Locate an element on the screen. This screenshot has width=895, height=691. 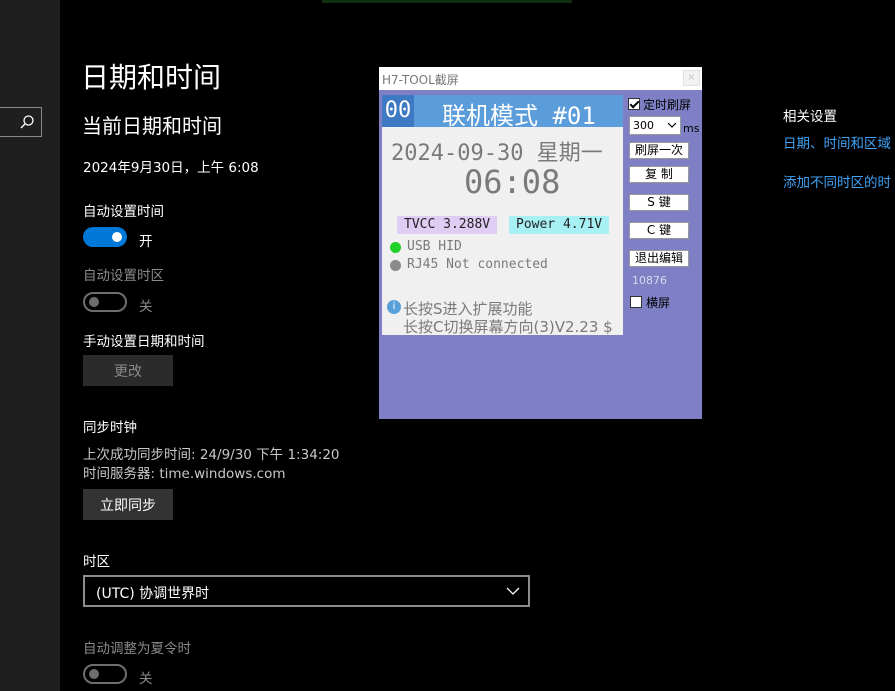
interval-select: 300 is located at coordinates (655, 125).